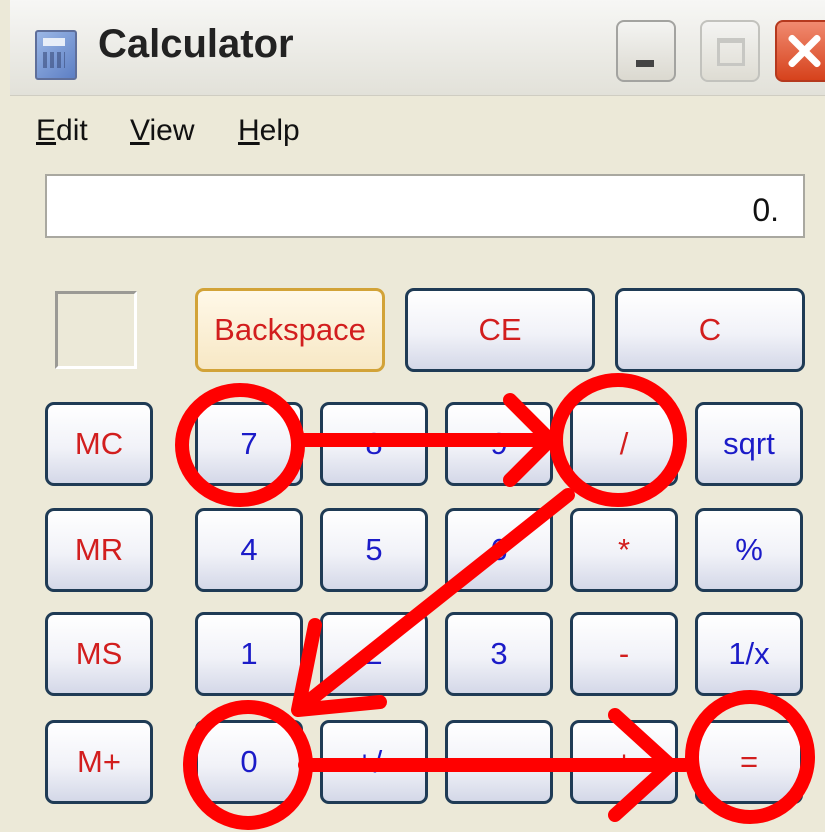 This screenshot has height=832, width=825. What do you see at coordinates (425, 206) in the screenshot?
I see `result-display: 0.` at bounding box center [425, 206].